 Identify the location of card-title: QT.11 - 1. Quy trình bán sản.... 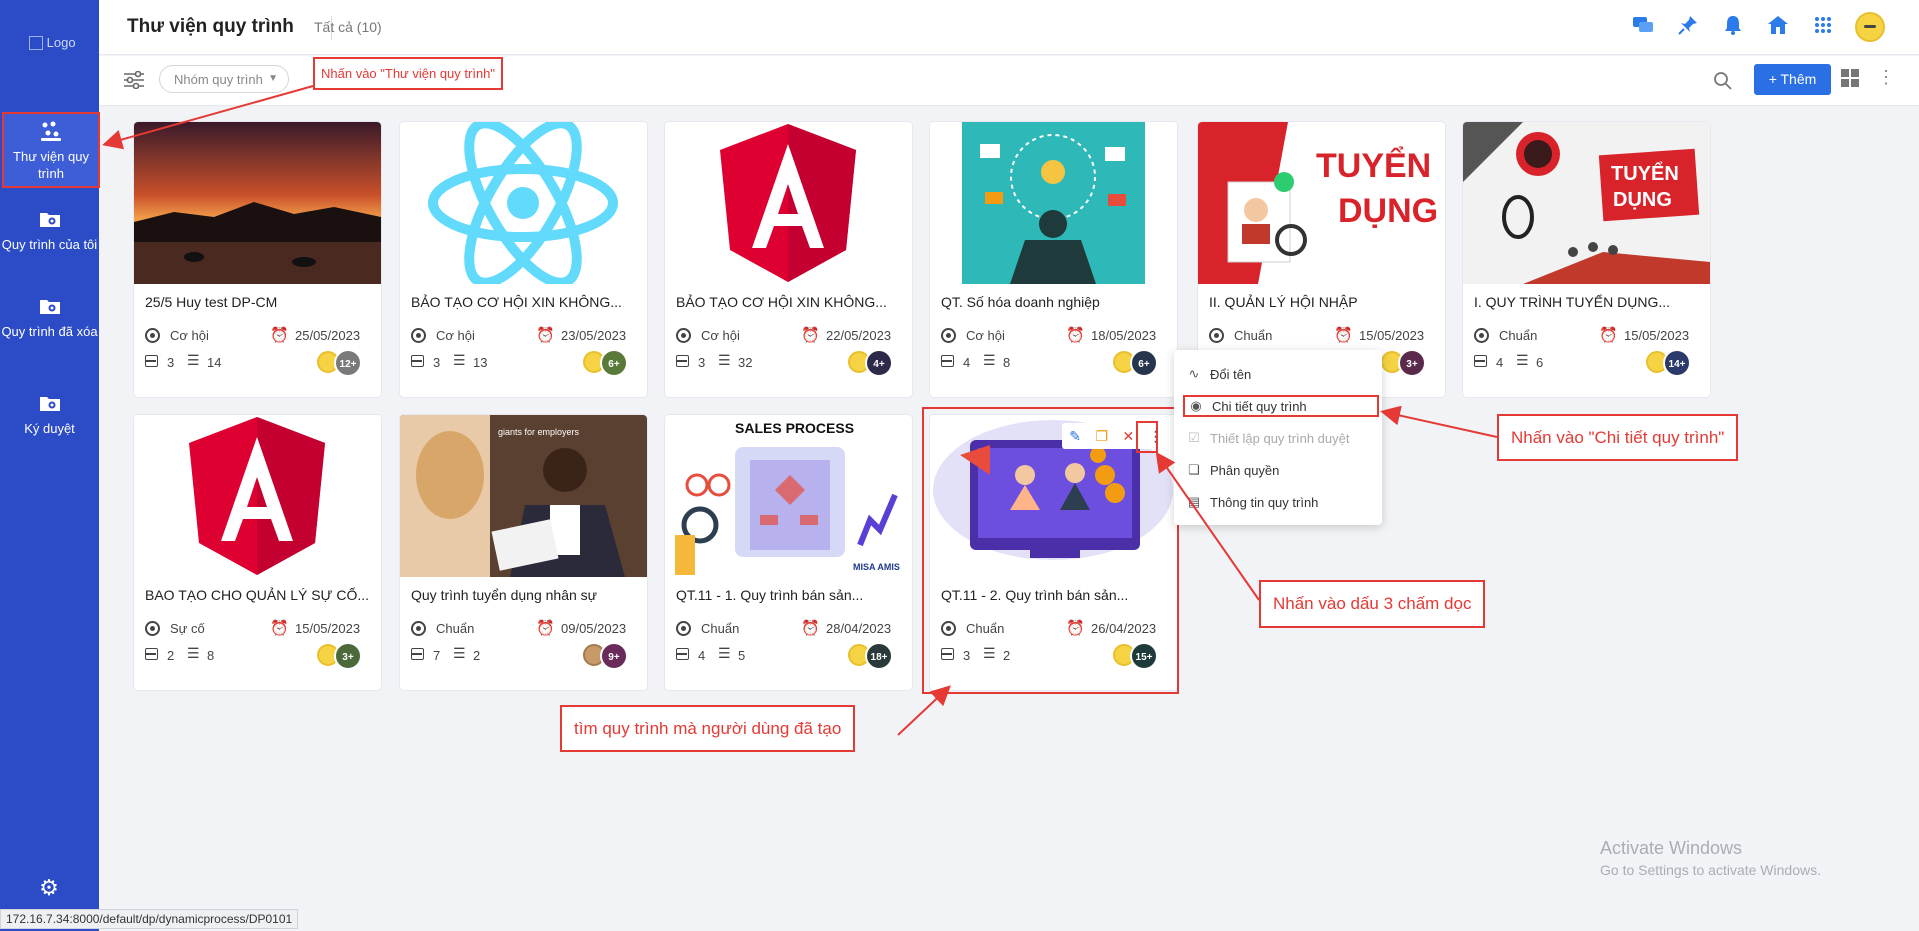
(770, 595).